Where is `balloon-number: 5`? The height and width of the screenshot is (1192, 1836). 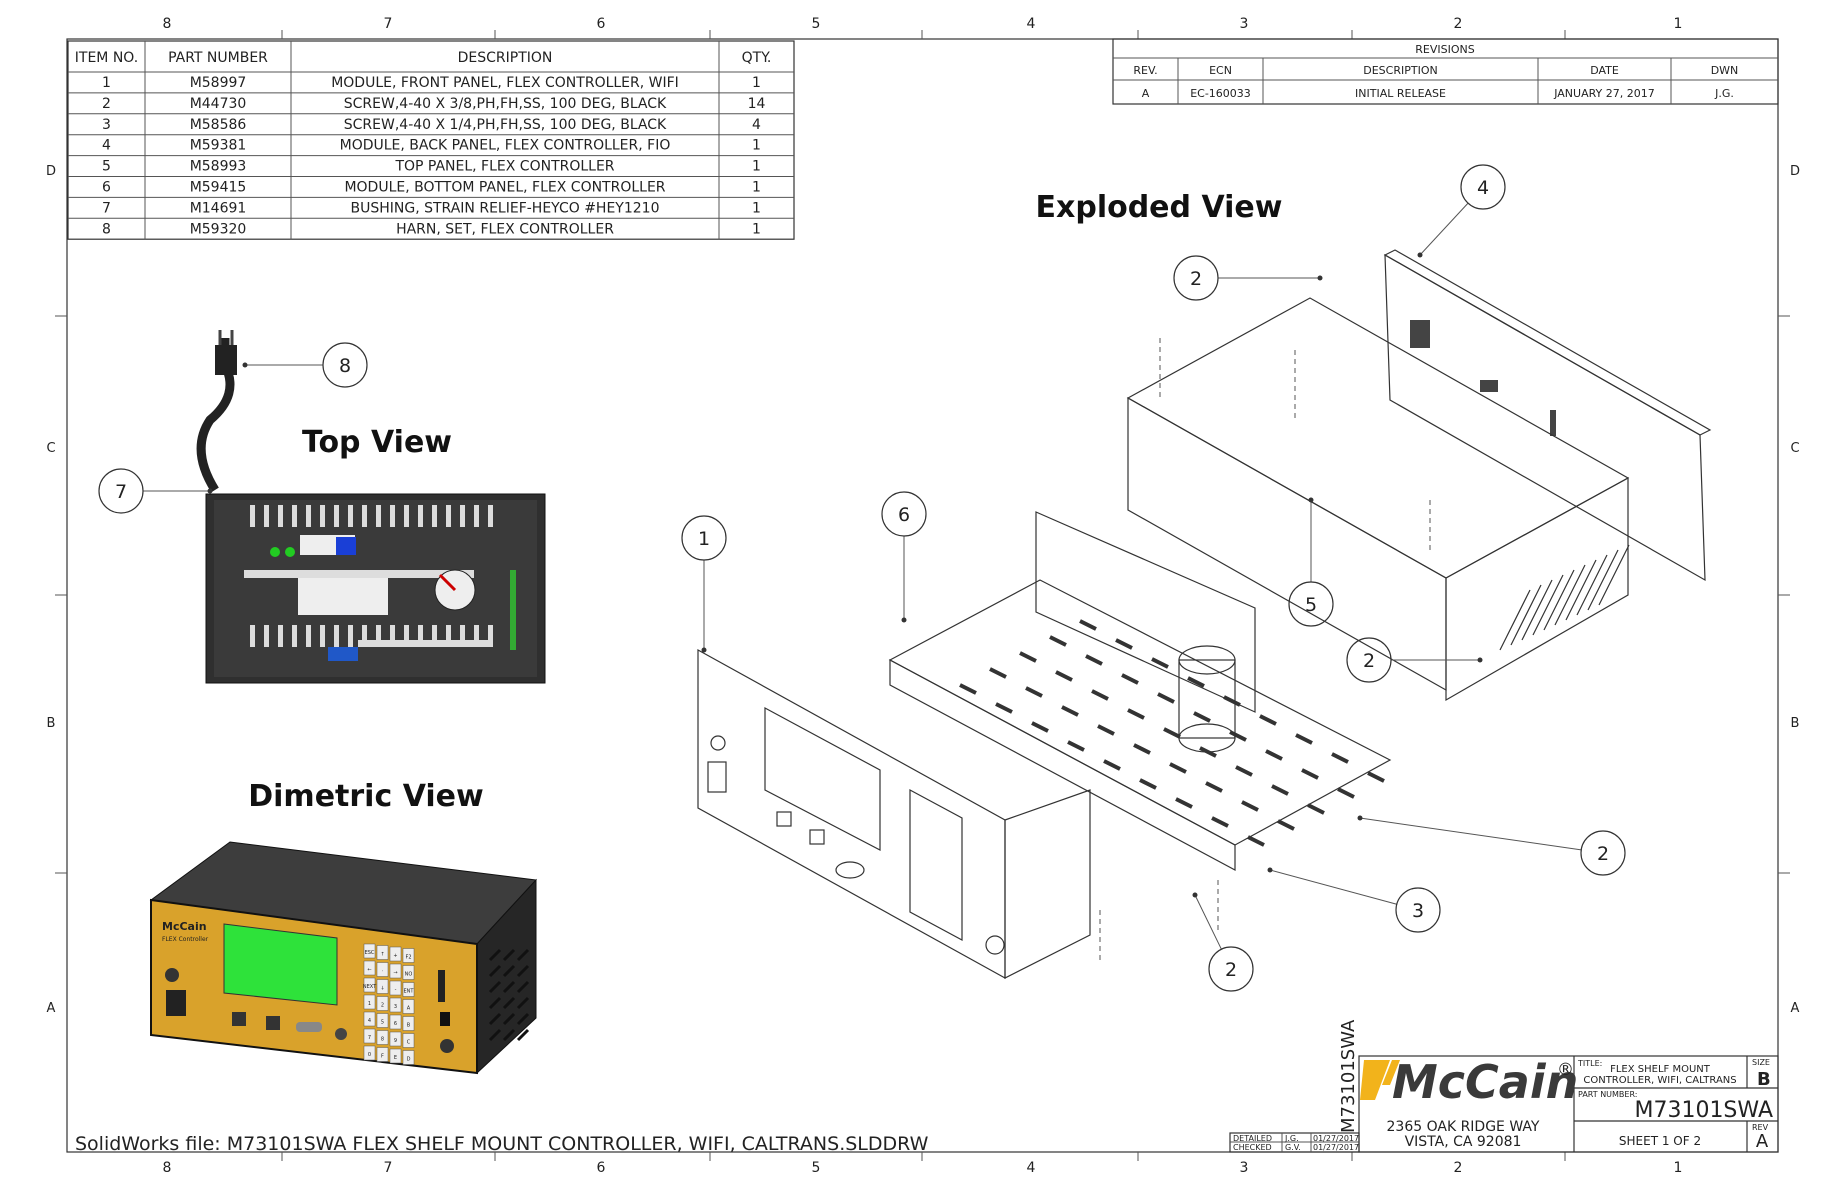
balloon-number: 5 is located at coordinates (1311, 605).